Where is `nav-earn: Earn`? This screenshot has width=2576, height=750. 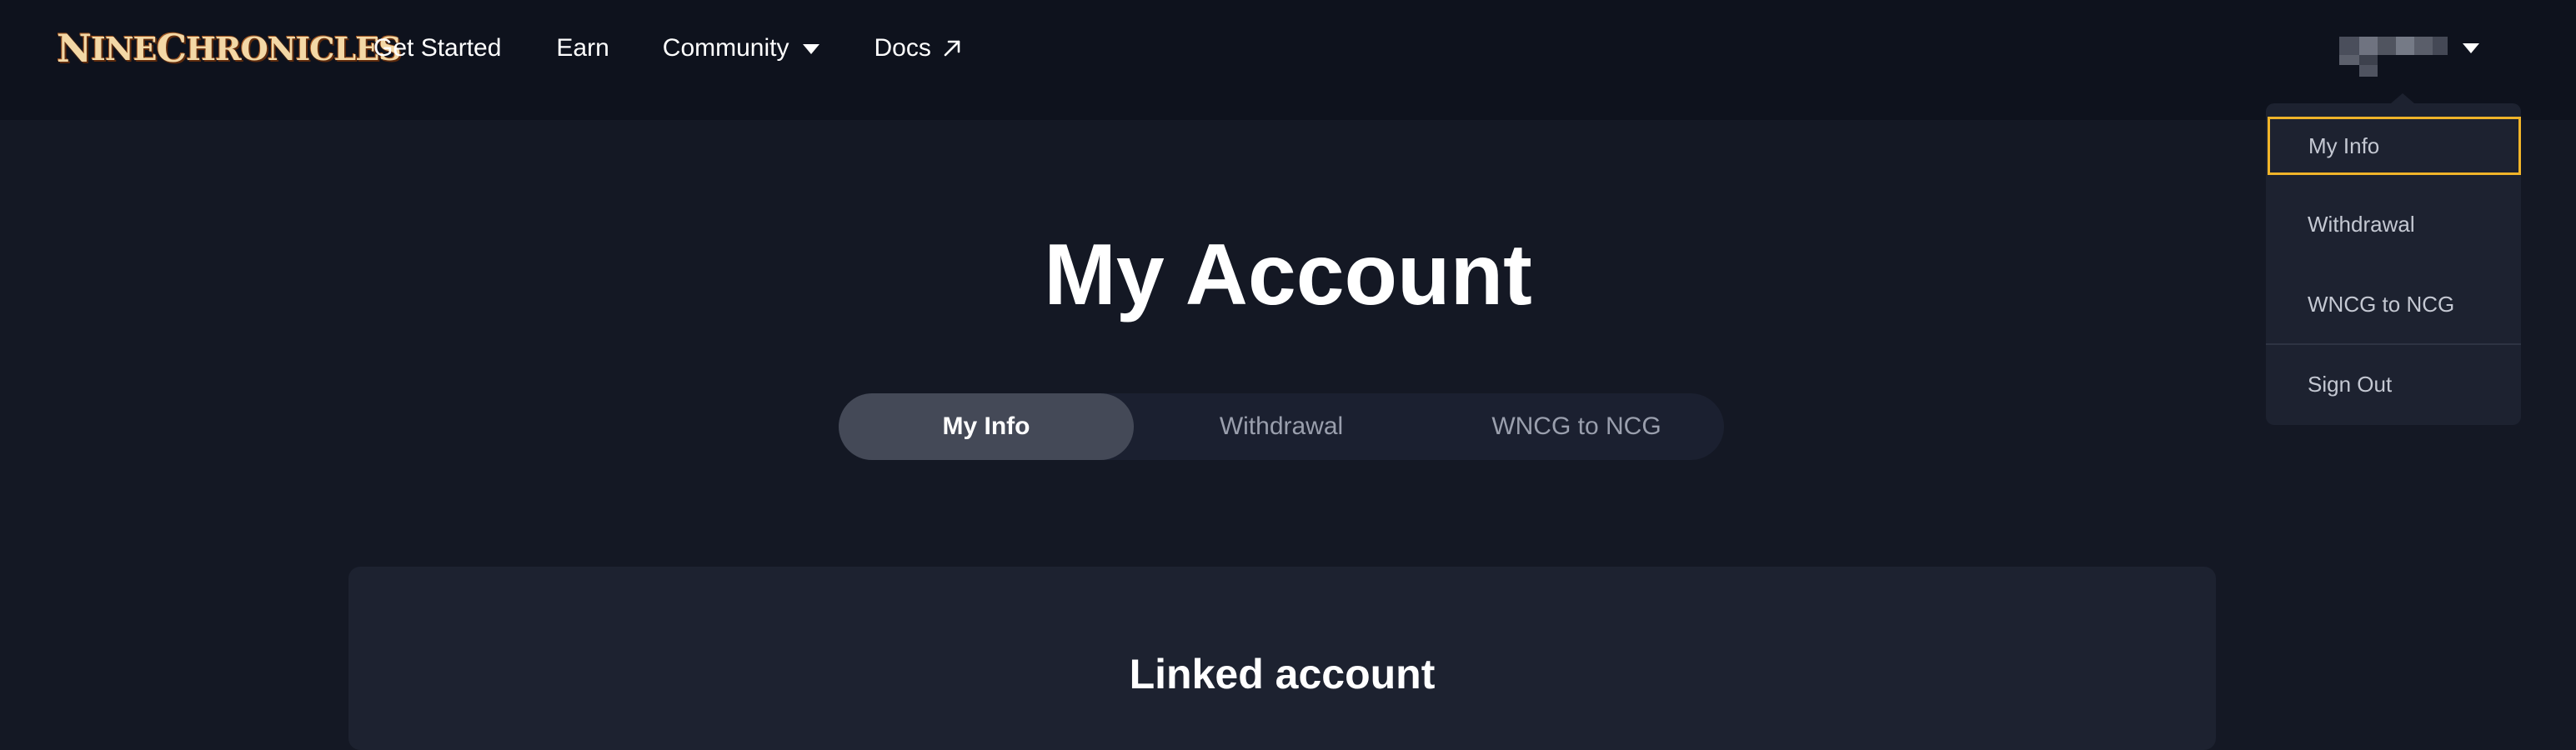
nav-earn: Earn is located at coordinates (582, 48).